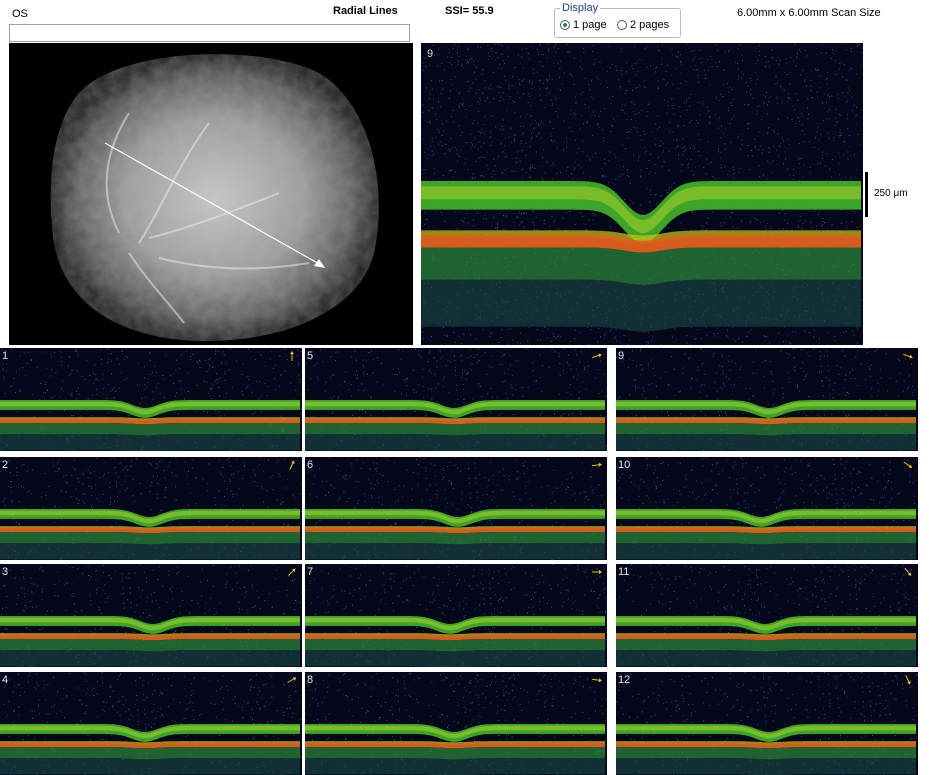 The image size is (946, 775). I want to click on radio-checked-icon, so click(565, 25).